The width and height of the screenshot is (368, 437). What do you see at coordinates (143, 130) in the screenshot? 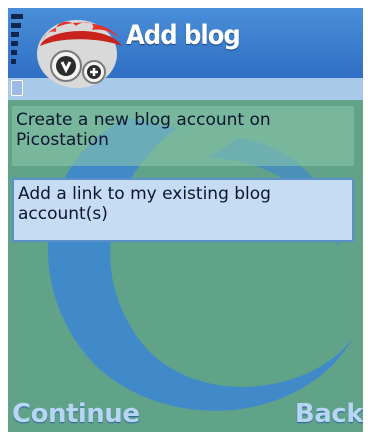
I see `option-label: Create a new blog account on Picostation` at bounding box center [143, 130].